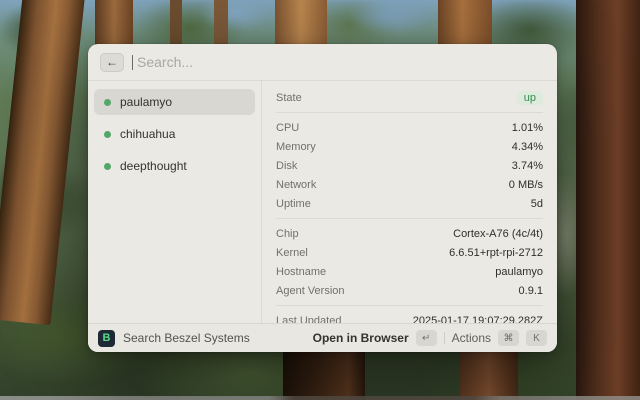 The height and width of the screenshot is (400, 640). I want to click on detail-row: Uptime 5d, so click(409, 203).